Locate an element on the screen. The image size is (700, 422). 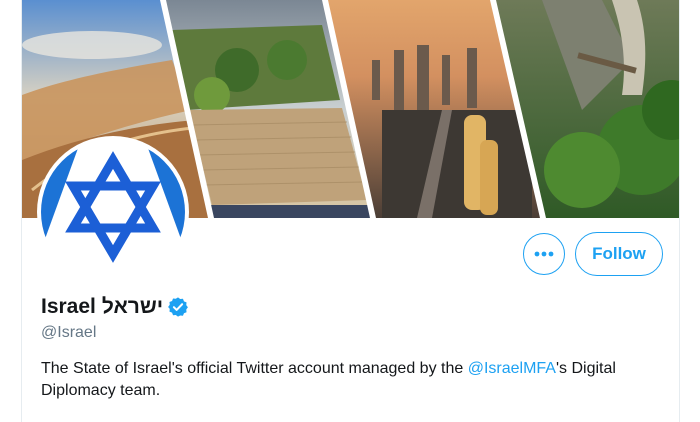
follow-button: Follow is located at coordinates (619, 254).